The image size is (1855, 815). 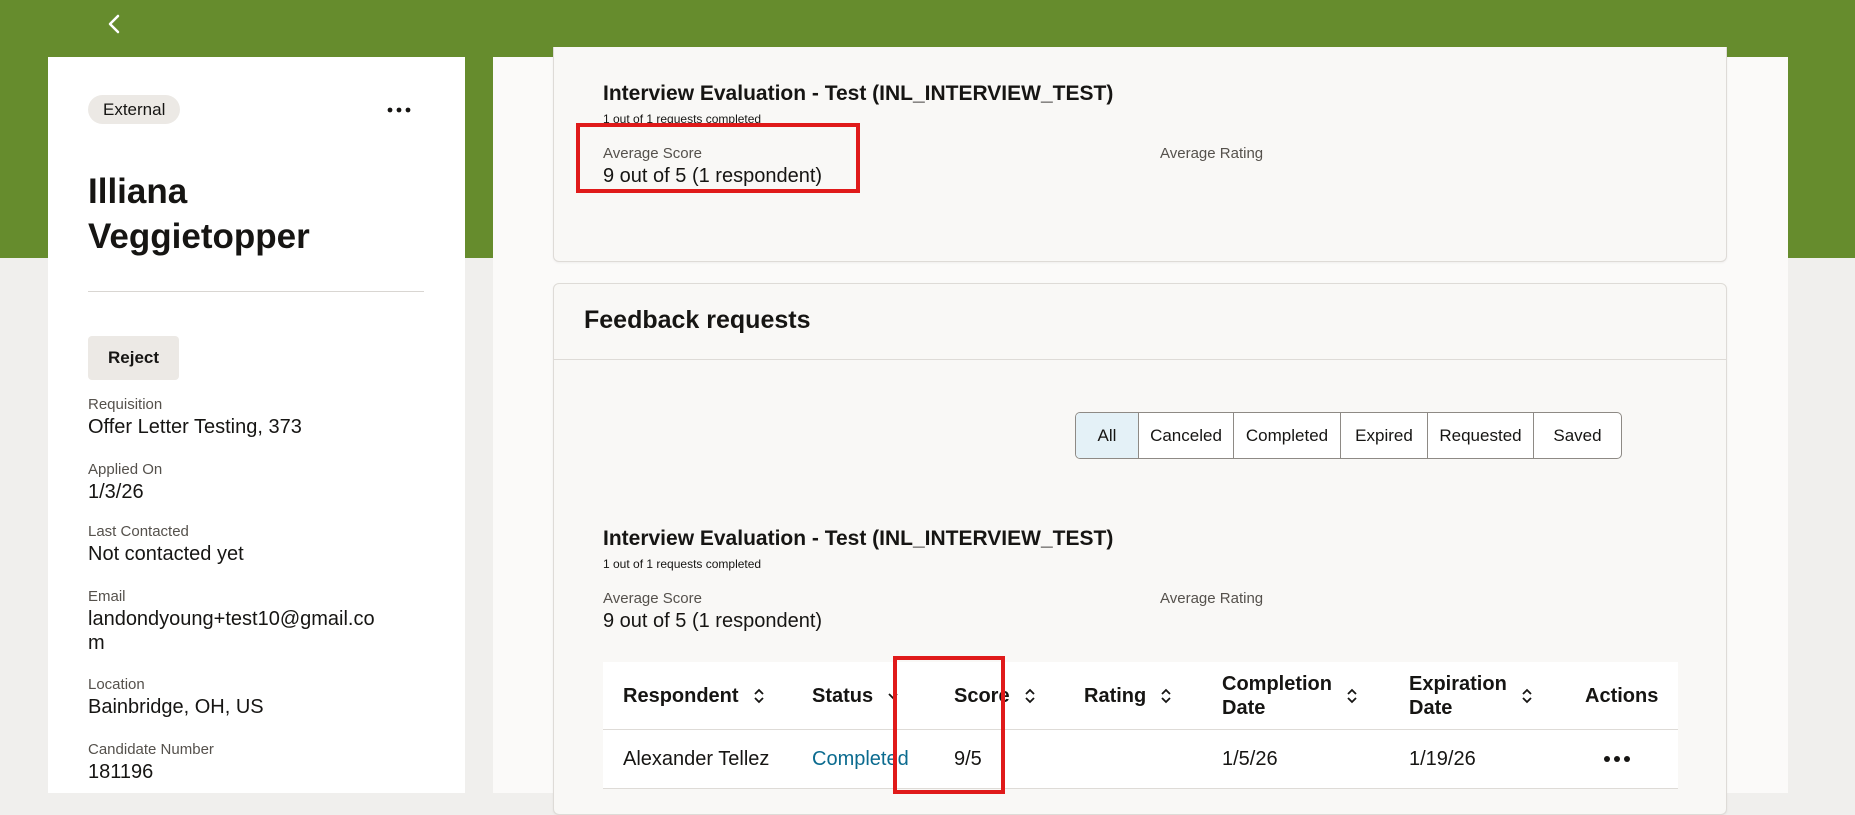 I want to click on filter-canceled: Canceled, so click(x=1186, y=435).